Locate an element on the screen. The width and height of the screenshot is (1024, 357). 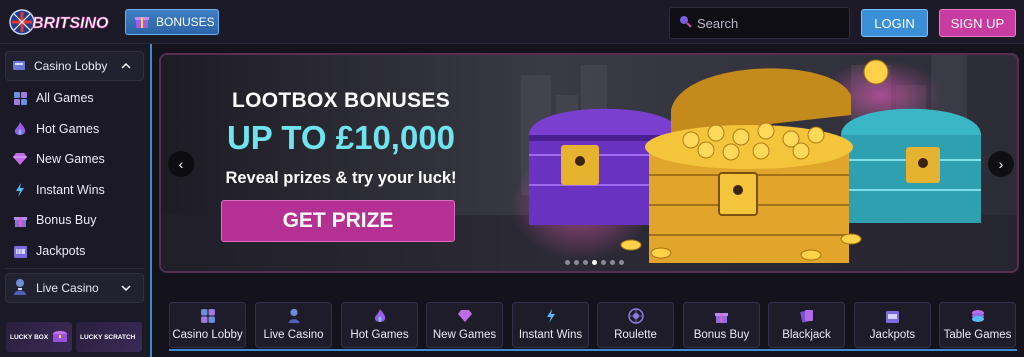
carousel-dots is located at coordinates (594, 262).